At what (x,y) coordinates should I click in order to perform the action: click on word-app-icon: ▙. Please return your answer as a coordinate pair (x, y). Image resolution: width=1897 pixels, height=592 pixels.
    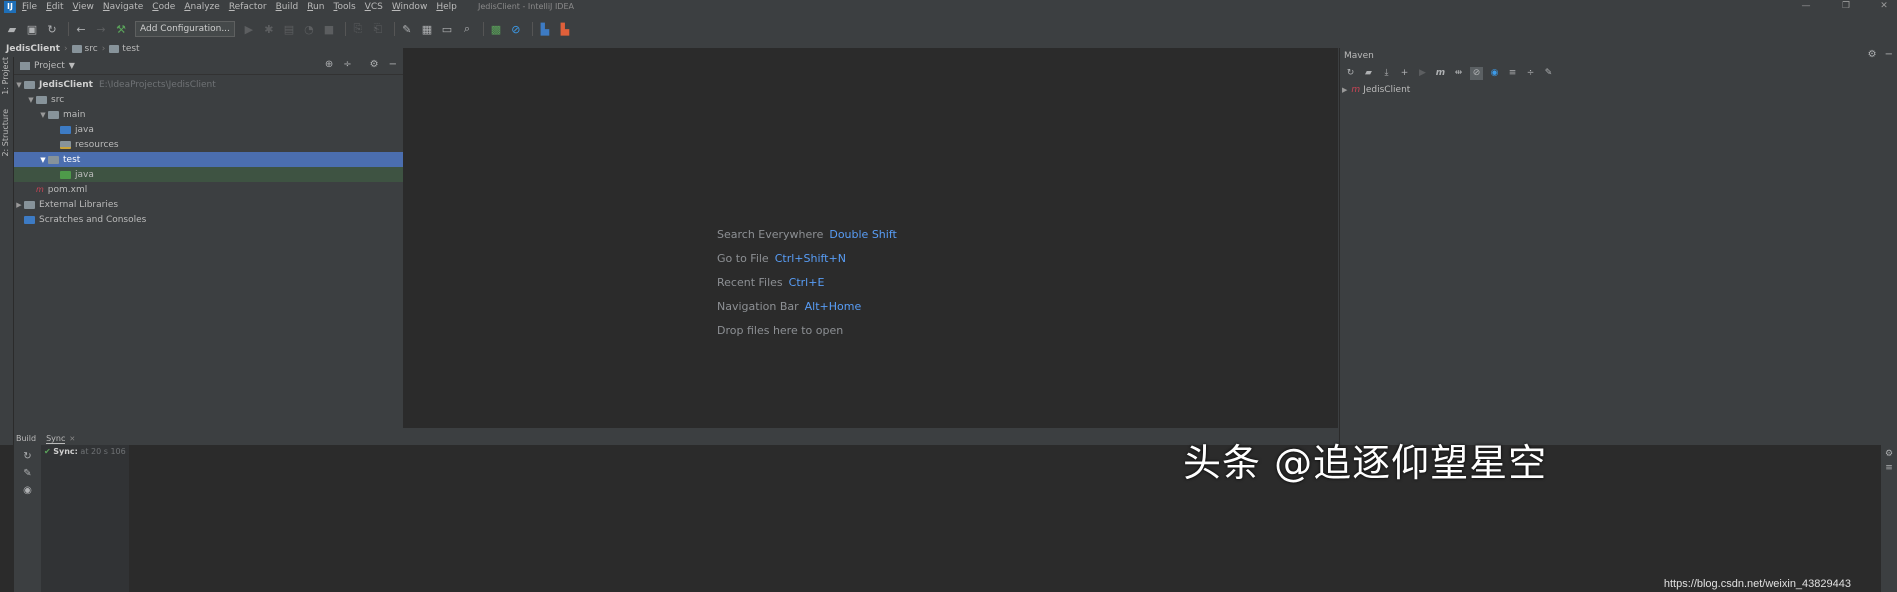
    Looking at the image, I should click on (545, 29).